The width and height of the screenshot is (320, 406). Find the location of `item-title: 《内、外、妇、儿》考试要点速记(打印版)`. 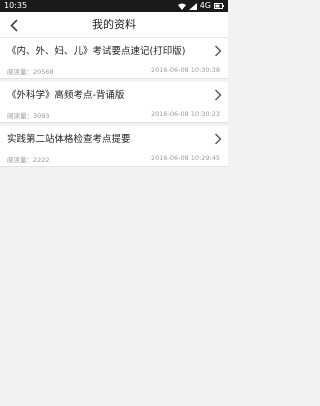

item-title: 《内、外、妇、儿》考试要点速记(打印版) is located at coordinates (96, 51).